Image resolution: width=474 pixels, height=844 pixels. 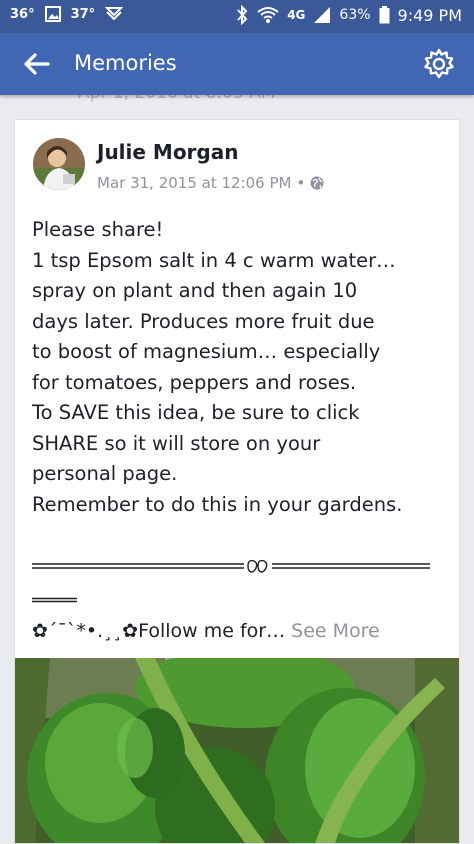 I want to click on gear-icon, so click(x=439, y=64).